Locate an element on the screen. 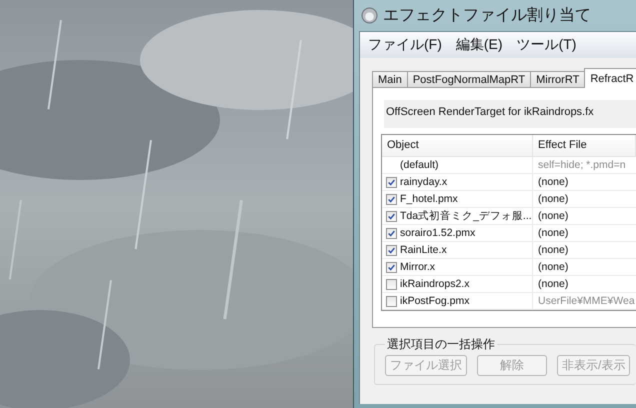 The height and width of the screenshot is (408, 636). menu-item: ファイル(F) is located at coordinates (405, 45).